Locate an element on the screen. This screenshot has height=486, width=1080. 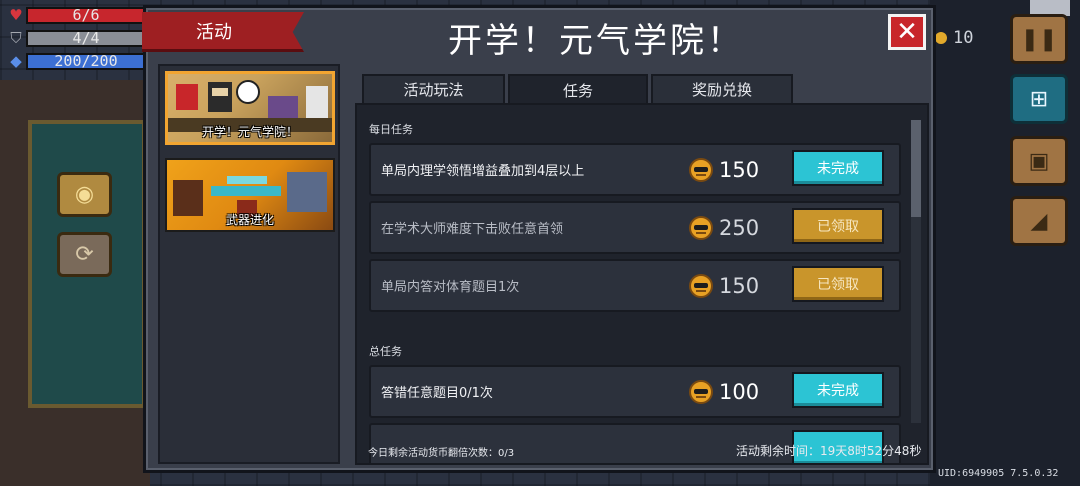
armor-value: 4/4 is located at coordinates (86, 38).